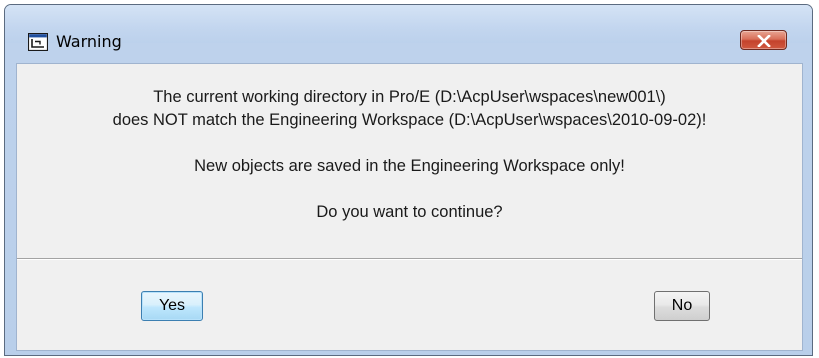 Image resolution: width=819 pixels, height=358 pixels. What do you see at coordinates (409, 212) in the screenshot?
I see `message-line-4: Do you want to continue?` at bounding box center [409, 212].